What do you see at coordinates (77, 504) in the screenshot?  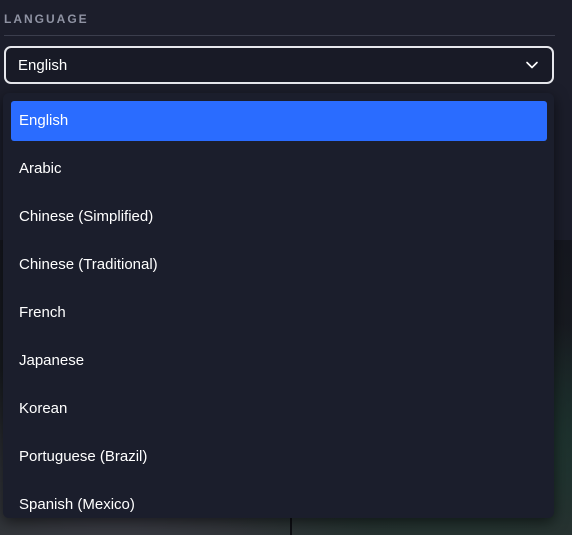 I see `option-label: Spanish (Mexico)` at bounding box center [77, 504].